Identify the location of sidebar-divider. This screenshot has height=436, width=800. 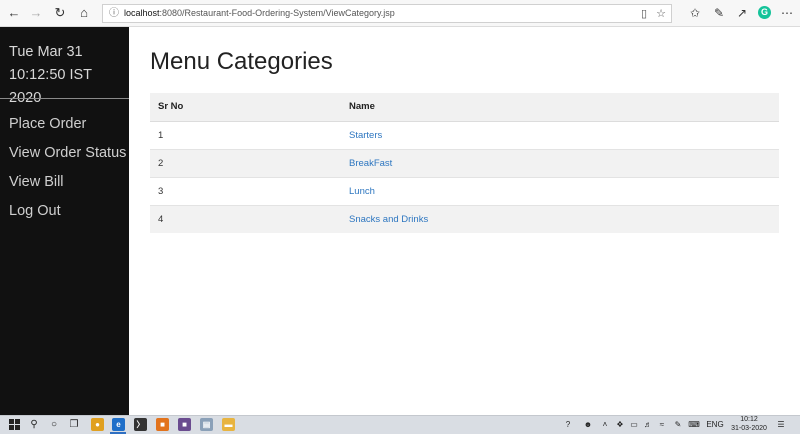
(64, 98).